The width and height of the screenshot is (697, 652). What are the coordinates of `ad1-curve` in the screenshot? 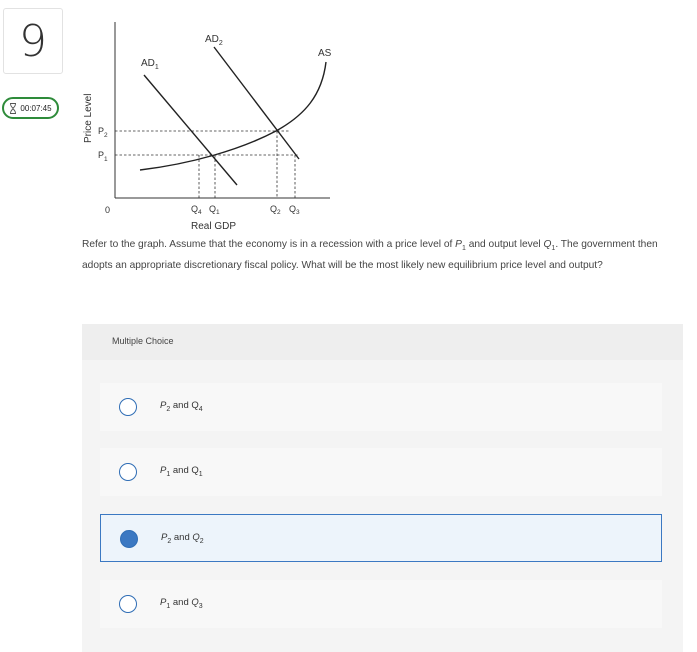 It's located at (190, 130).